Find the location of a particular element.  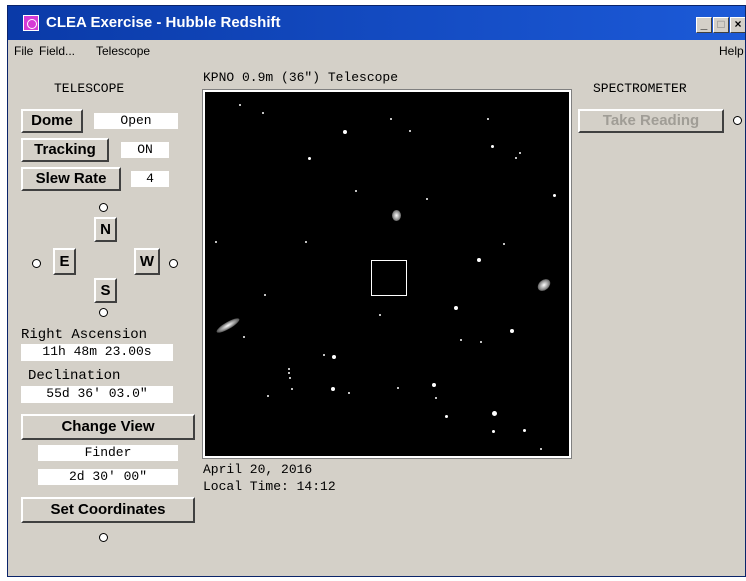

west-button-label: W is located at coordinates (147, 261).